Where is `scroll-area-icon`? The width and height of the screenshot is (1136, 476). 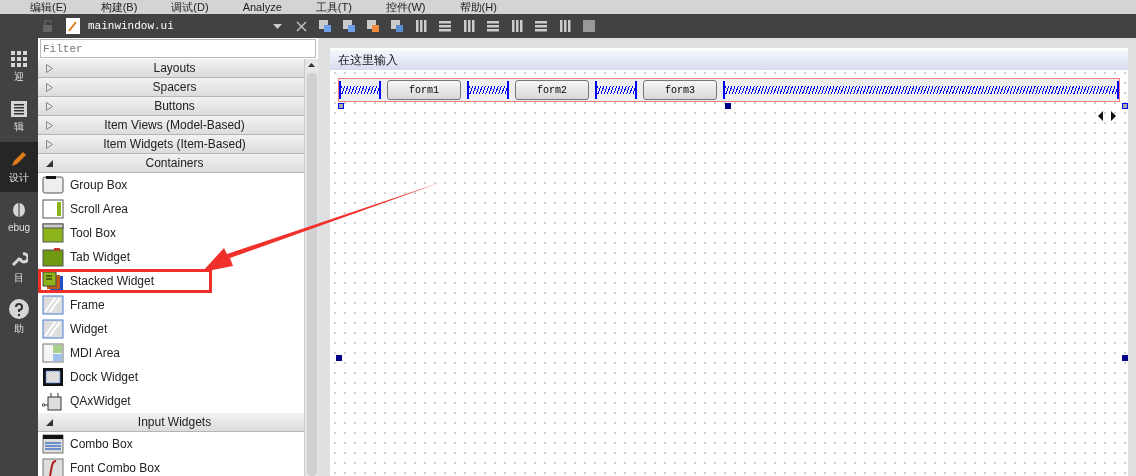
scroll-area-icon is located at coordinates (53, 209).